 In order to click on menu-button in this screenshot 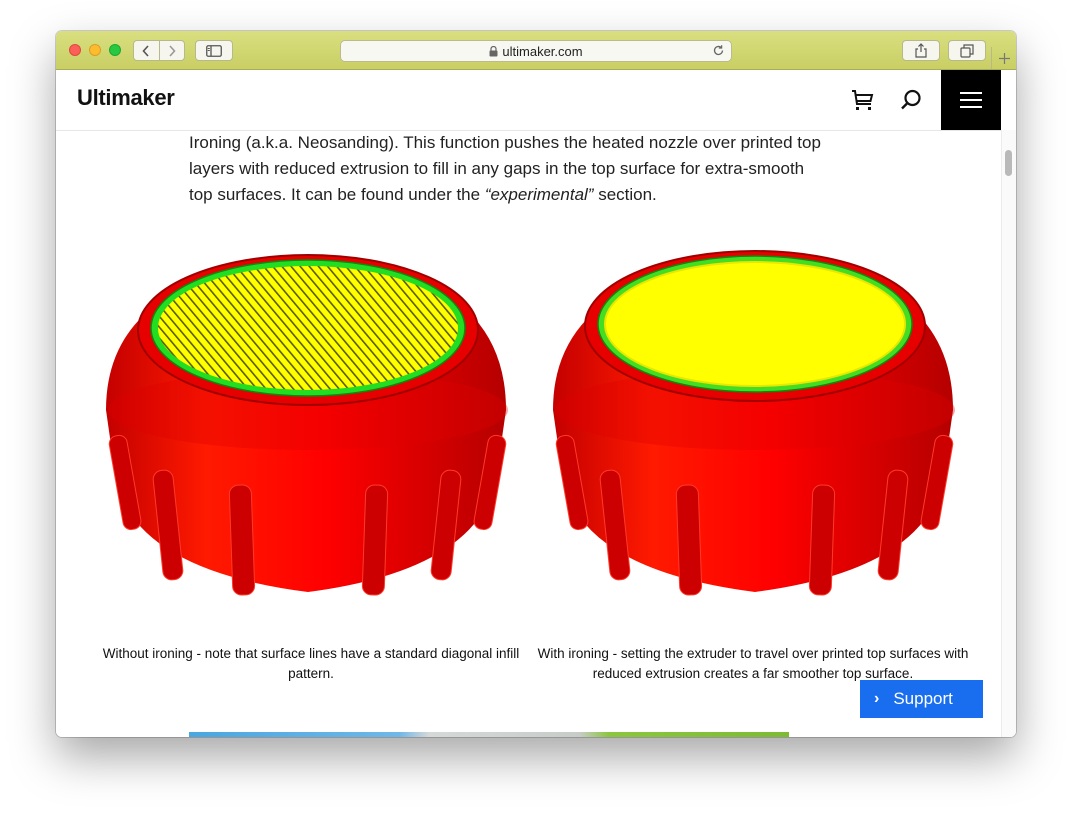, I will do `click(971, 100)`.